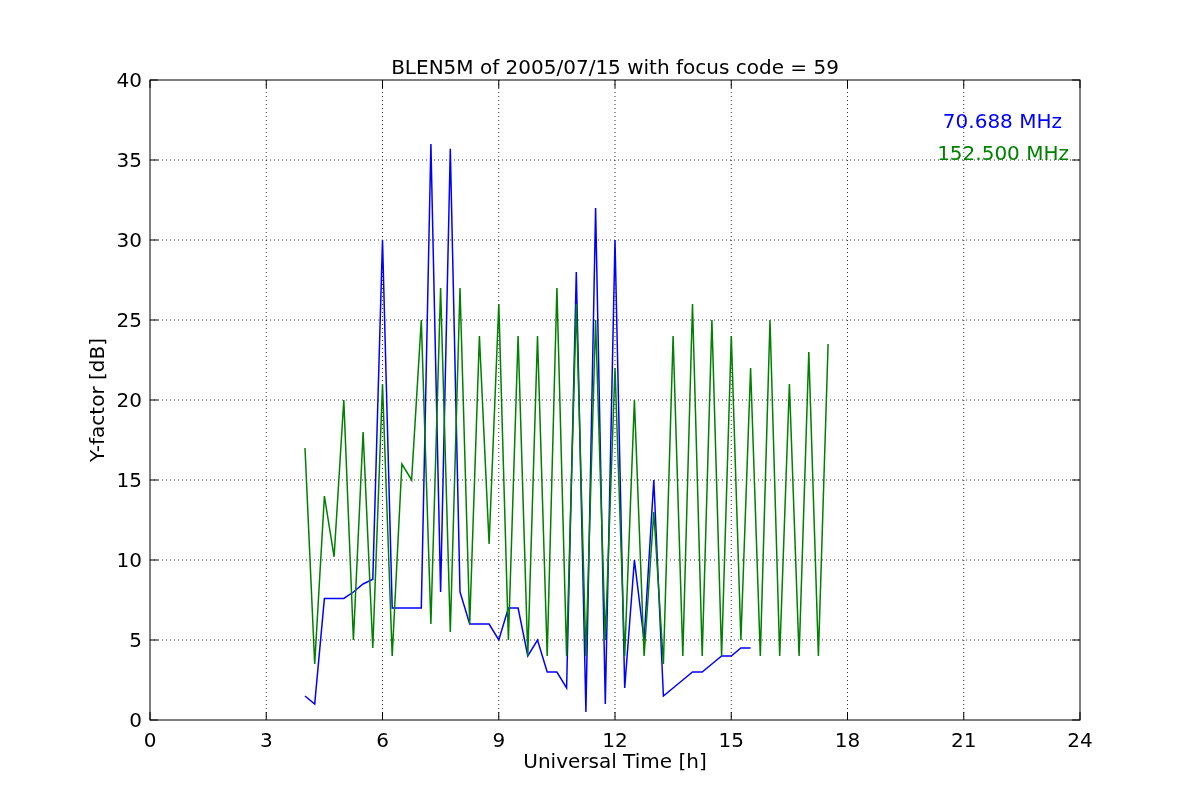 The height and width of the screenshot is (800, 1200). Describe the element at coordinates (129, 400) in the screenshot. I see `y-tick-label: 20` at that location.